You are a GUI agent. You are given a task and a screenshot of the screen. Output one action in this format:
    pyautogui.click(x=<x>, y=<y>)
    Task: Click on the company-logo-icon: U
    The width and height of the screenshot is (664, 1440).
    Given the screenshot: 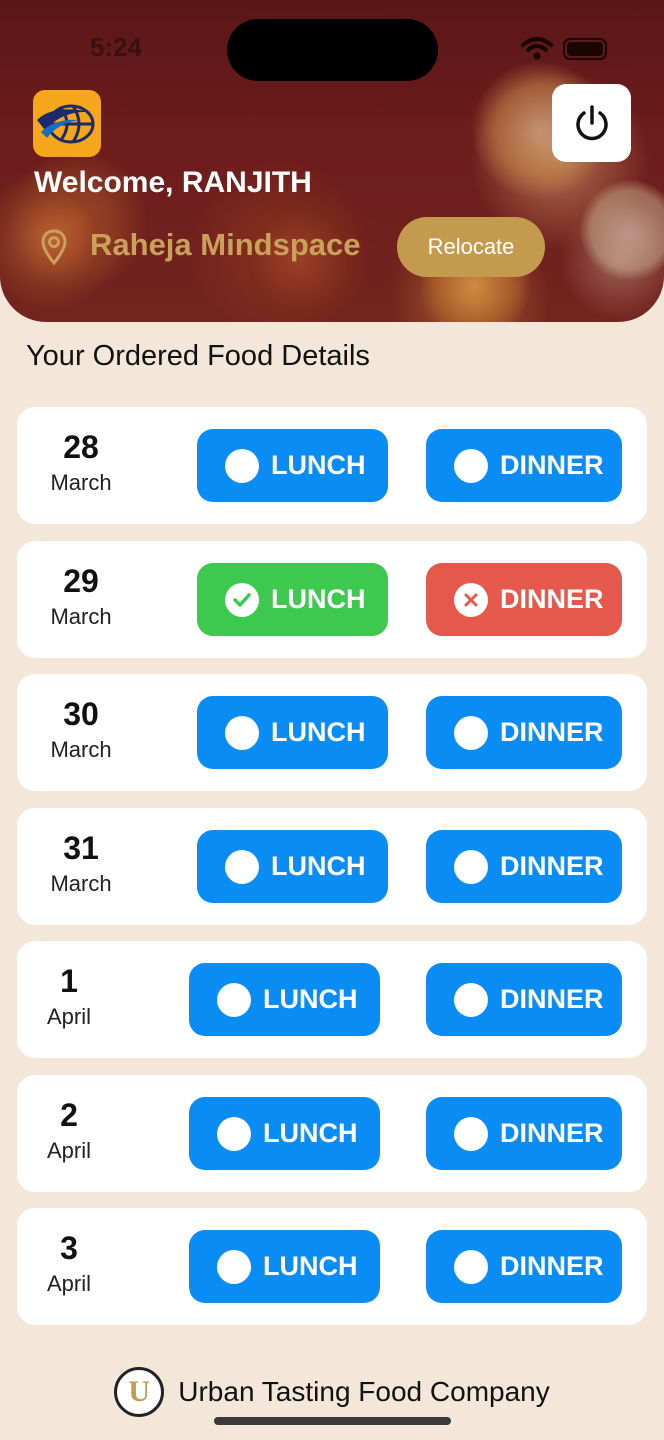 What is the action you would take?
    pyautogui.click(x=139, y=1392)
    